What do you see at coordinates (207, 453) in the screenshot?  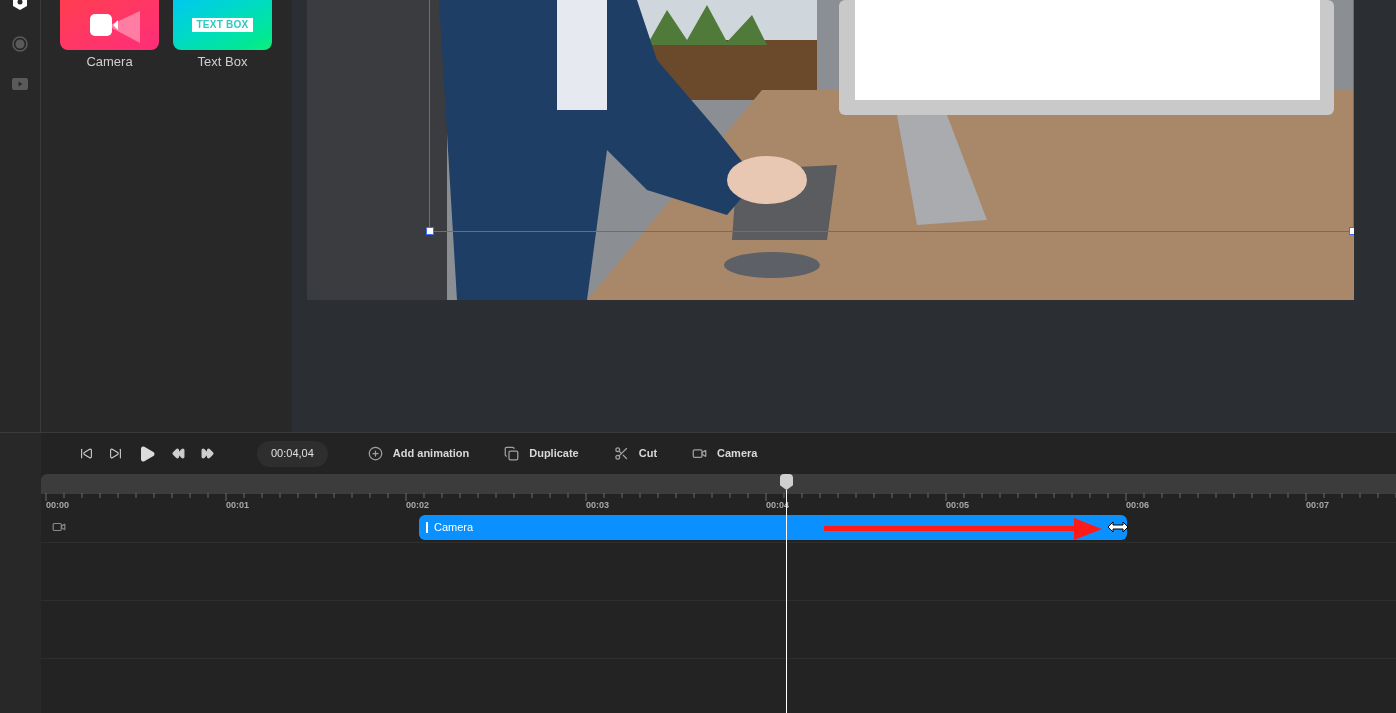 I see `fast-forward-button` at bounding box center [207, 453].